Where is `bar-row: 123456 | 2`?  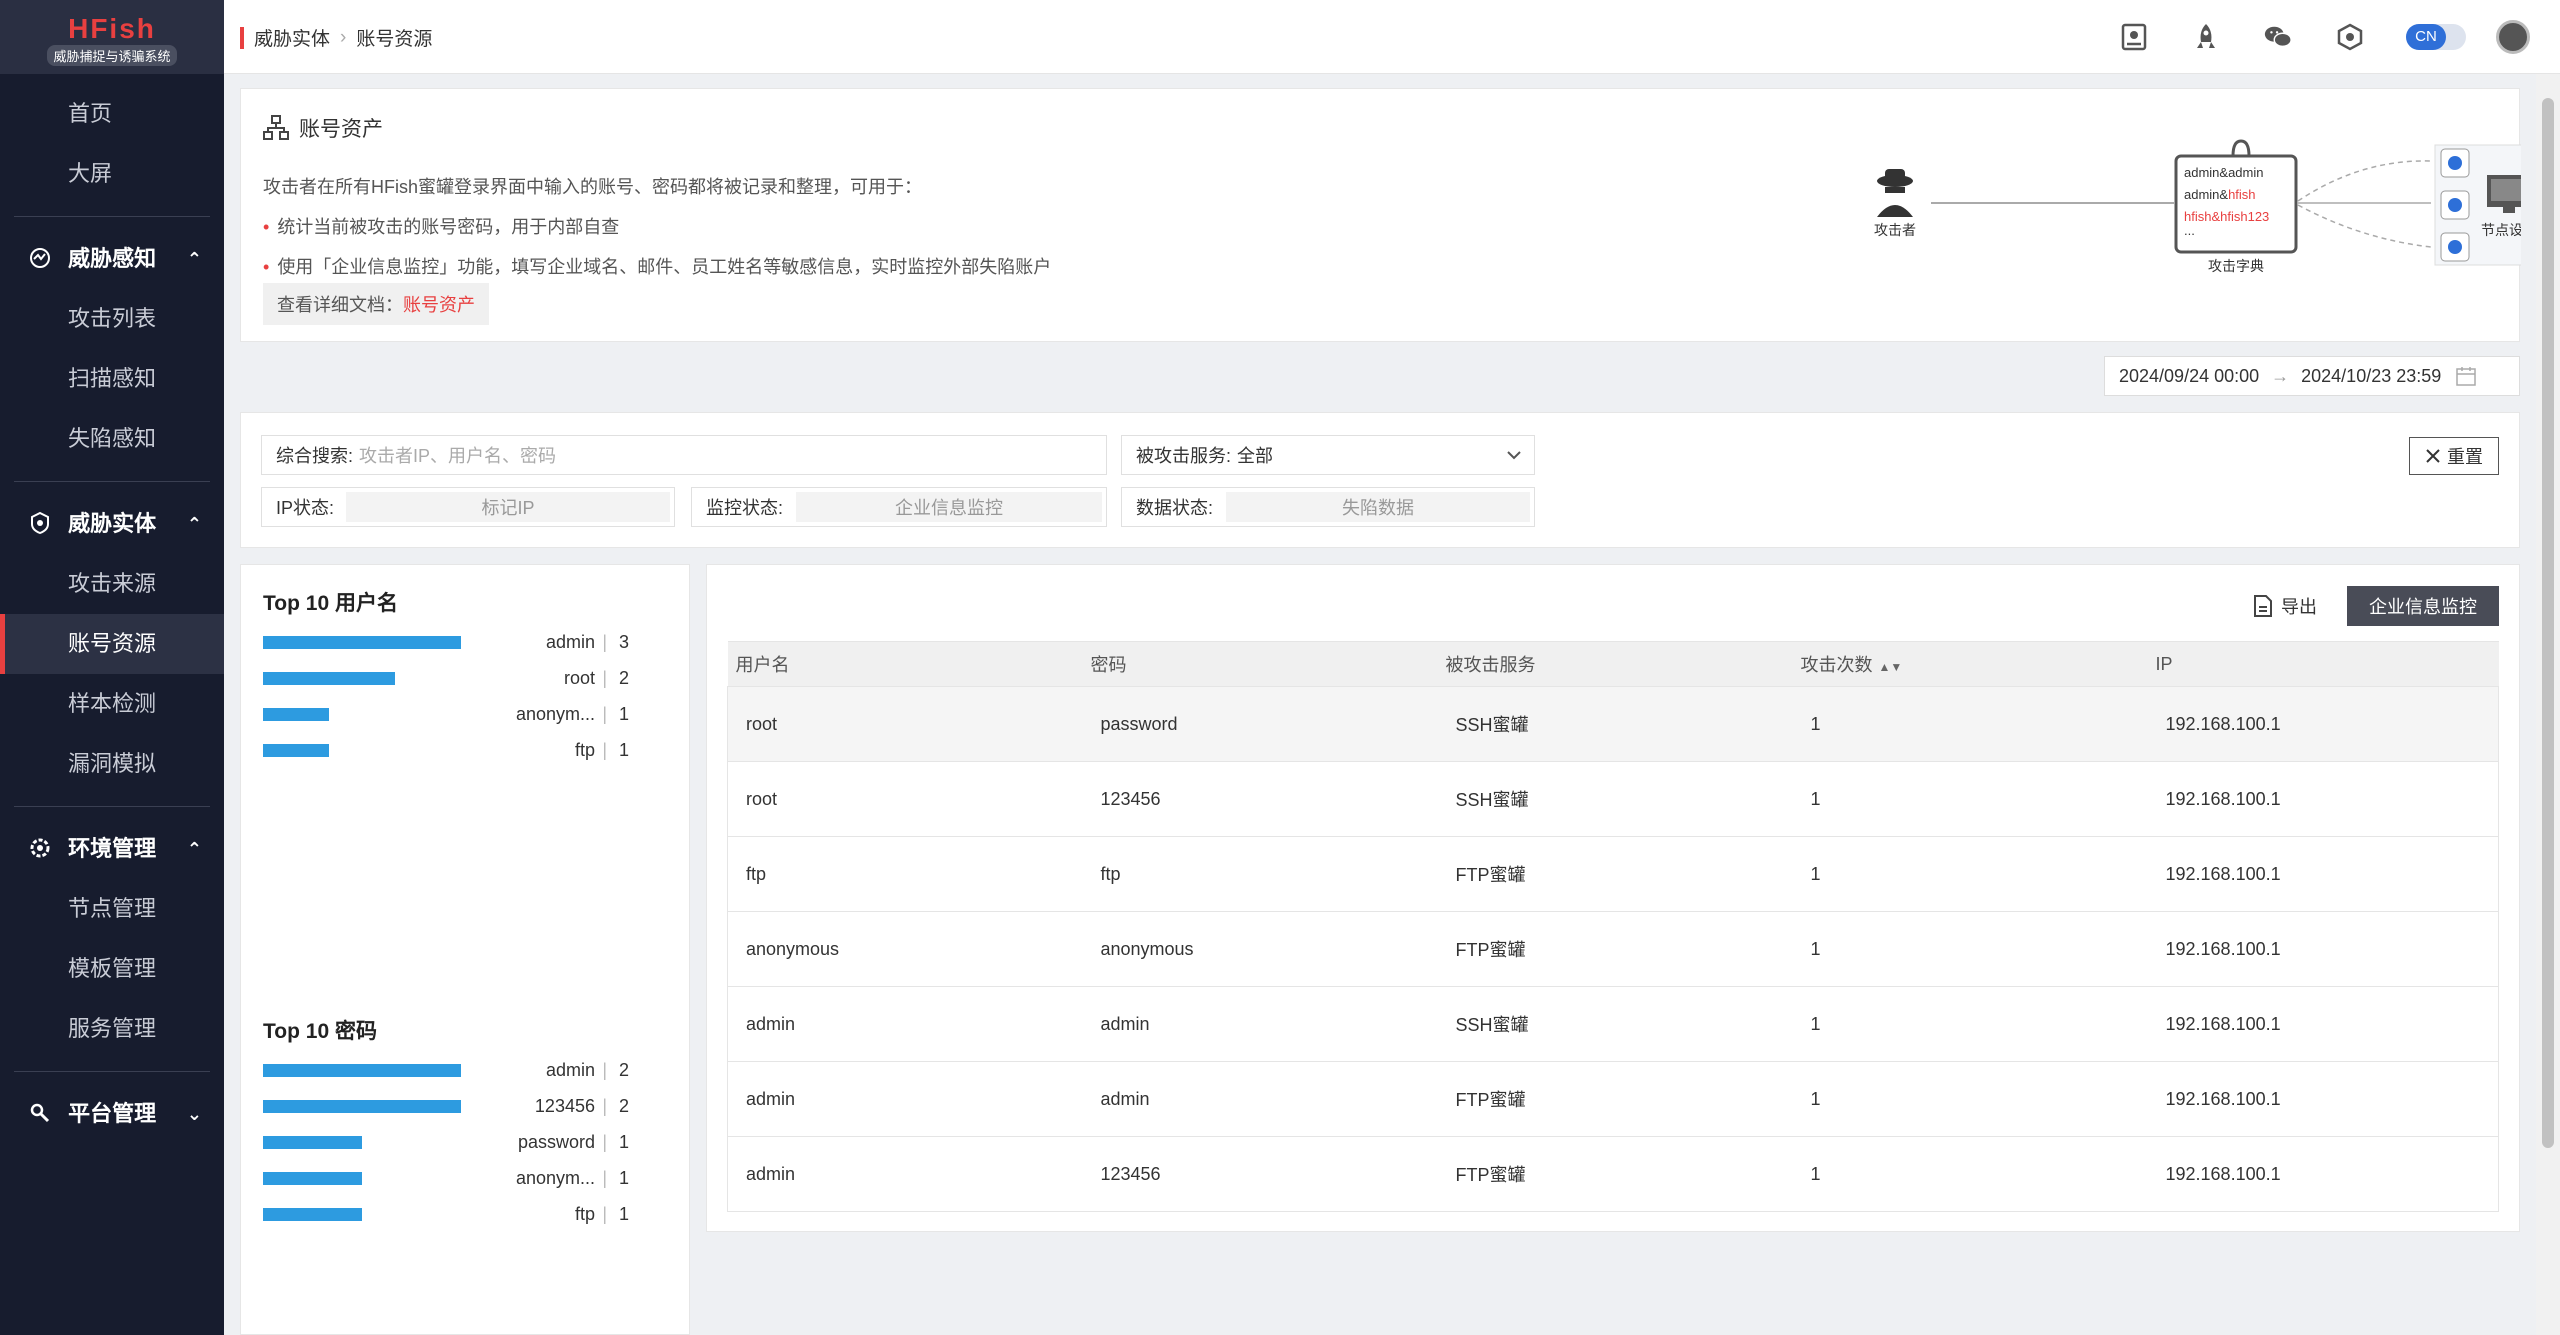 bar-row: 123456 | 2 is located at coordinates (453, 1106).